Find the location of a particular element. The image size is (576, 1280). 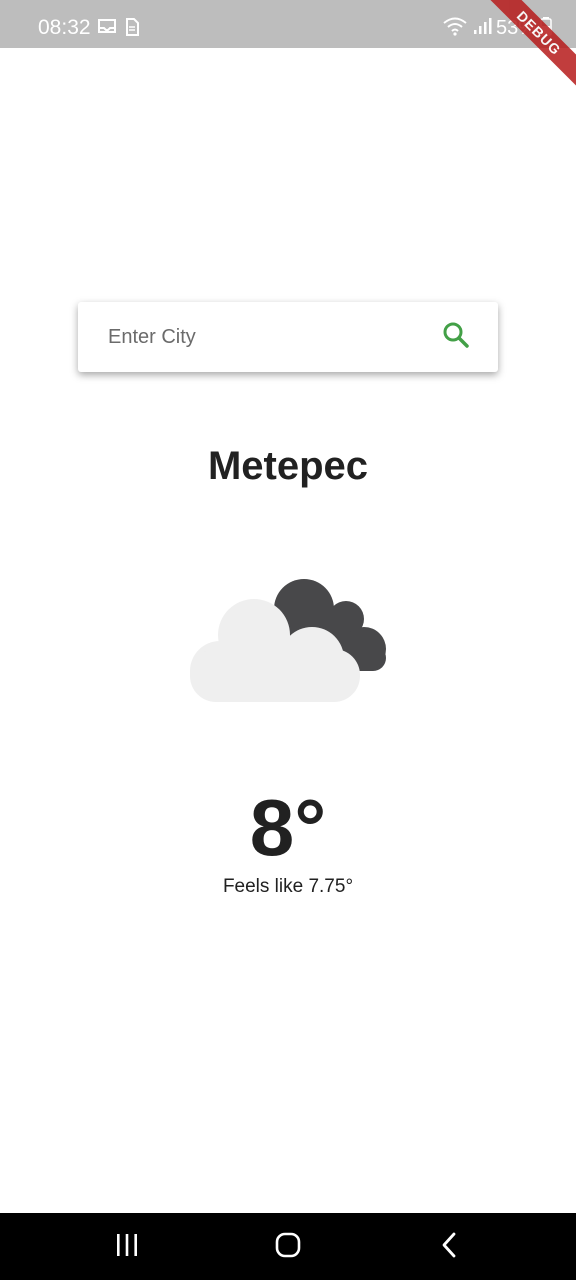

search-card is located at coordinates (288, 337).